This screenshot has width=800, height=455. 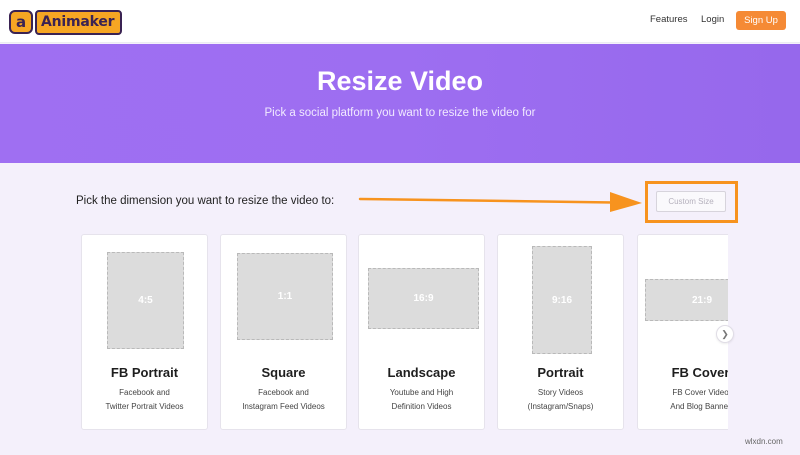 I want to click on card-desc-line: (Instagram/Snaps), so click(x=560, y=406).